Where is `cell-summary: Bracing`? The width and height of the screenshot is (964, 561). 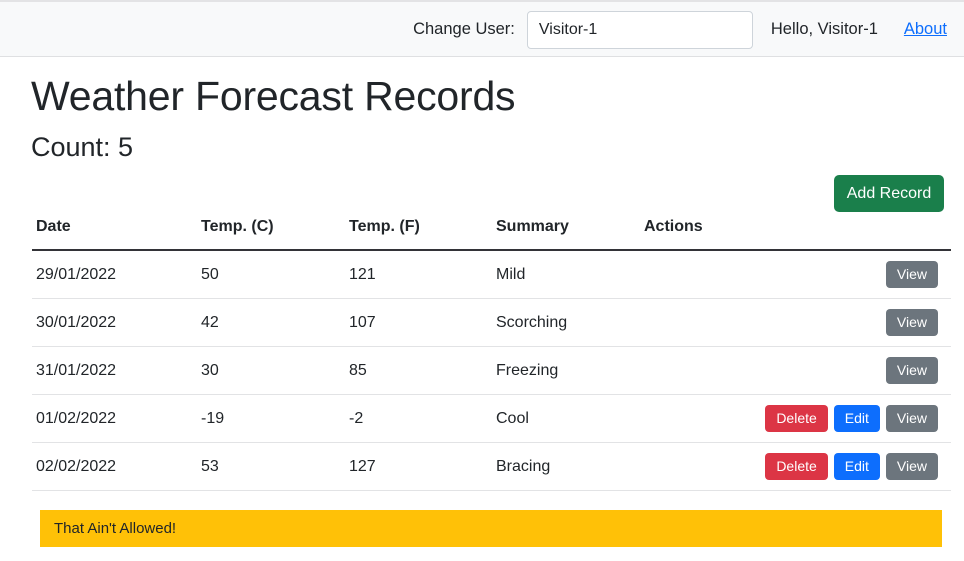
cell-summary: Bracing is located at coordinates (566, 466).